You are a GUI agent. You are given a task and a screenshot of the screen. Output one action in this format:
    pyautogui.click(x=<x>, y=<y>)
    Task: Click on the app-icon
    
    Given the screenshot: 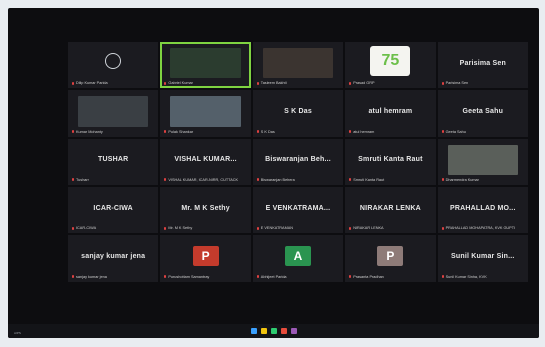 What is the action you would take?
    pyautogui.click(x=283, y=331)
    